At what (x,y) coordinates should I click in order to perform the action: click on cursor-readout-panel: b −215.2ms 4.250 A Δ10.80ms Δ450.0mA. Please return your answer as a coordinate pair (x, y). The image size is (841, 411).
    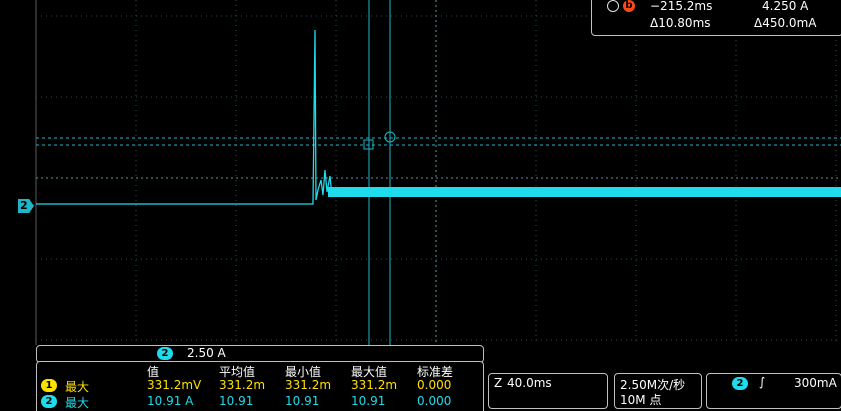
    Looking at the image, I should click on (716, 18).